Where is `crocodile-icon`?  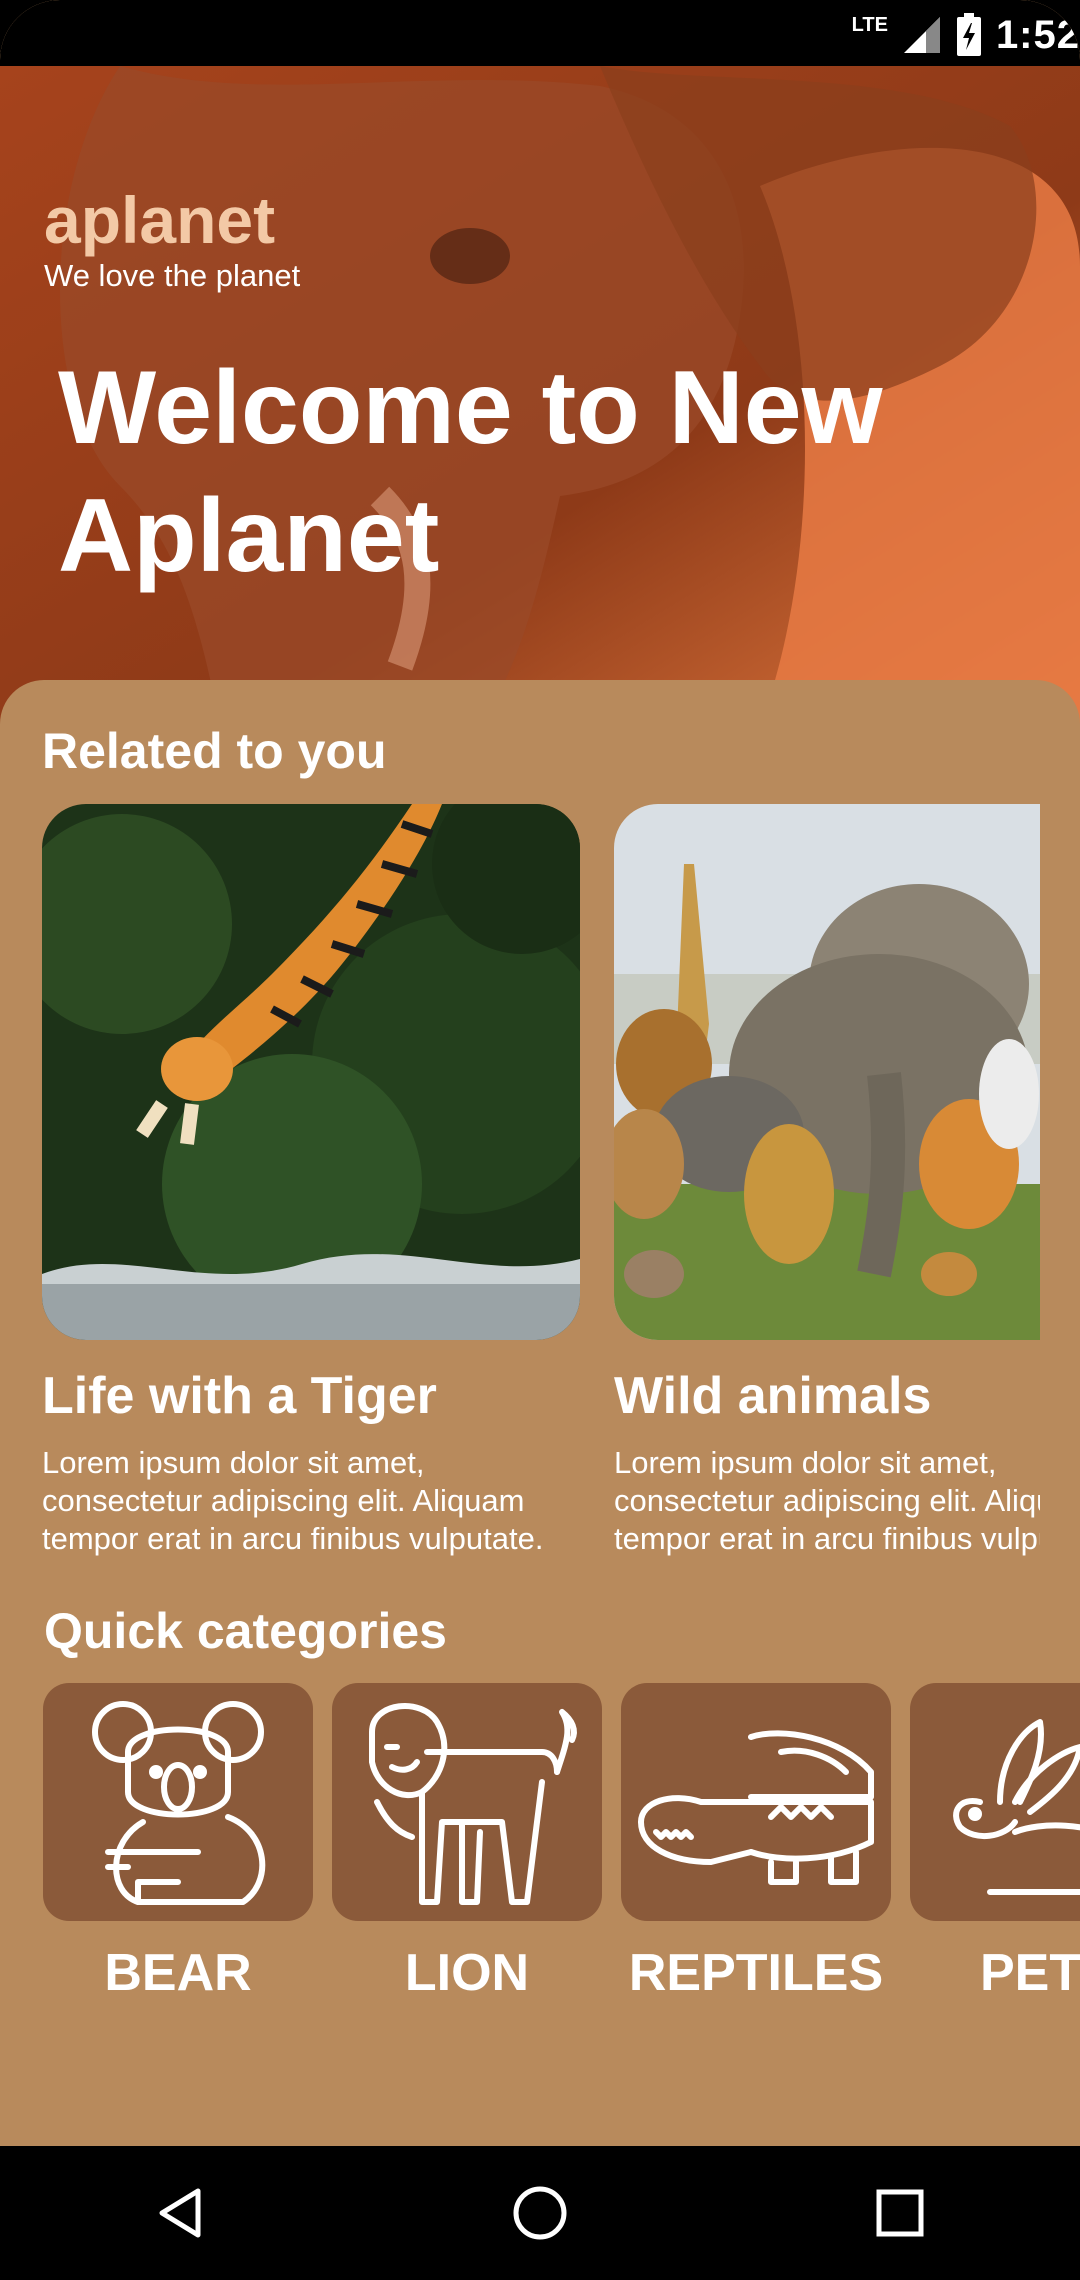 crocodile-icon is located at coordinates (756, 1807).